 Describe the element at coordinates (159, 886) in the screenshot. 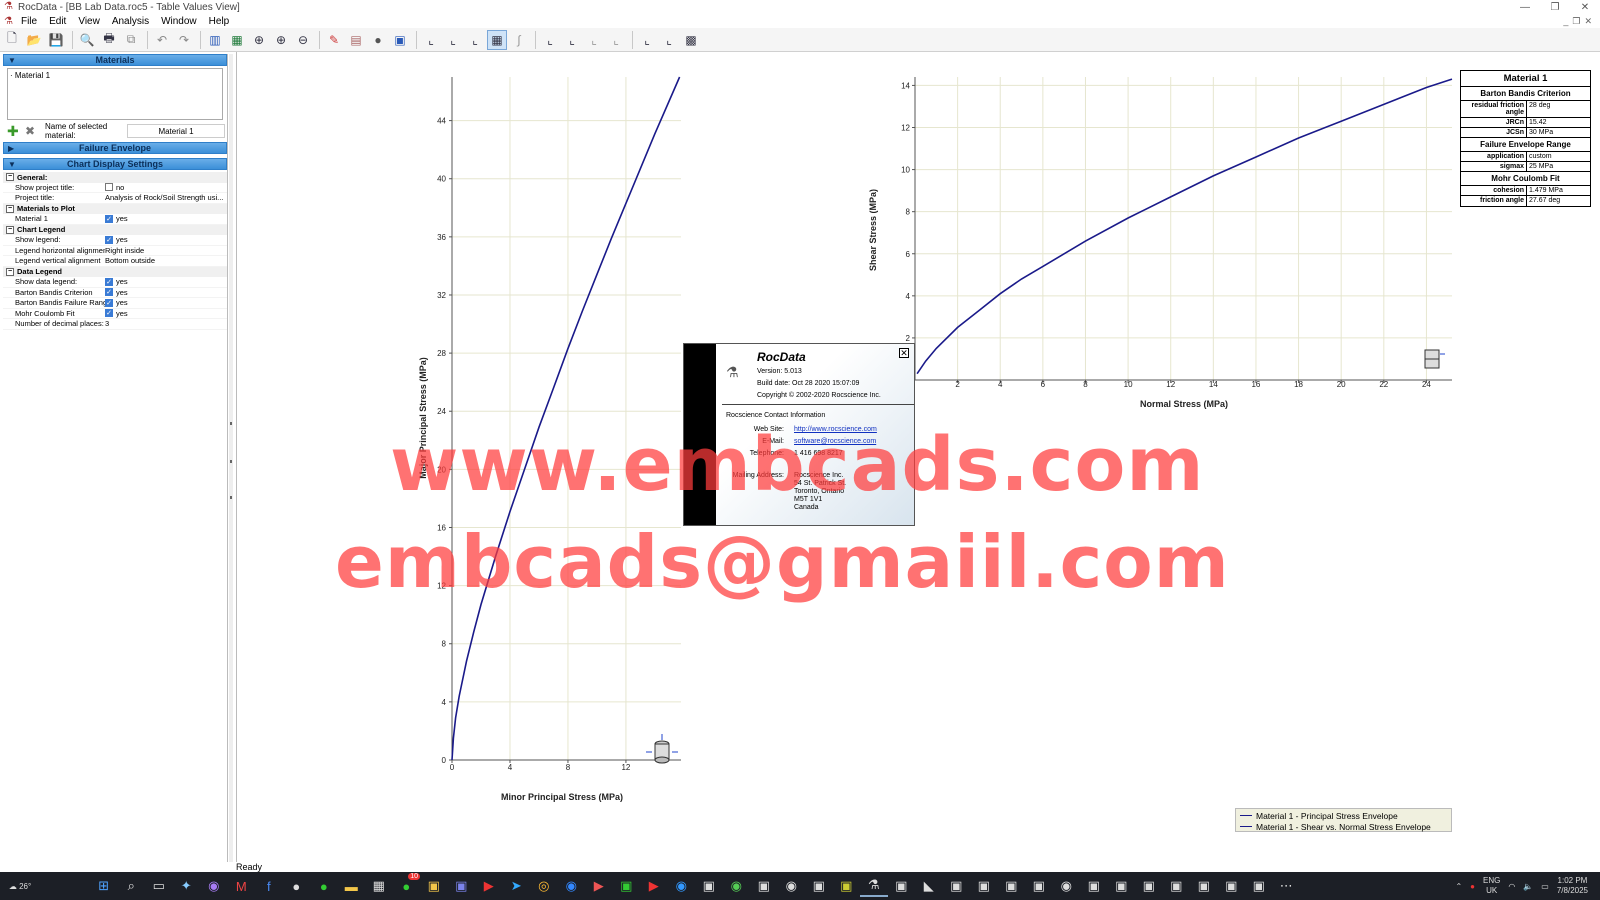

I see `task-view-icon: ▭` at that location.